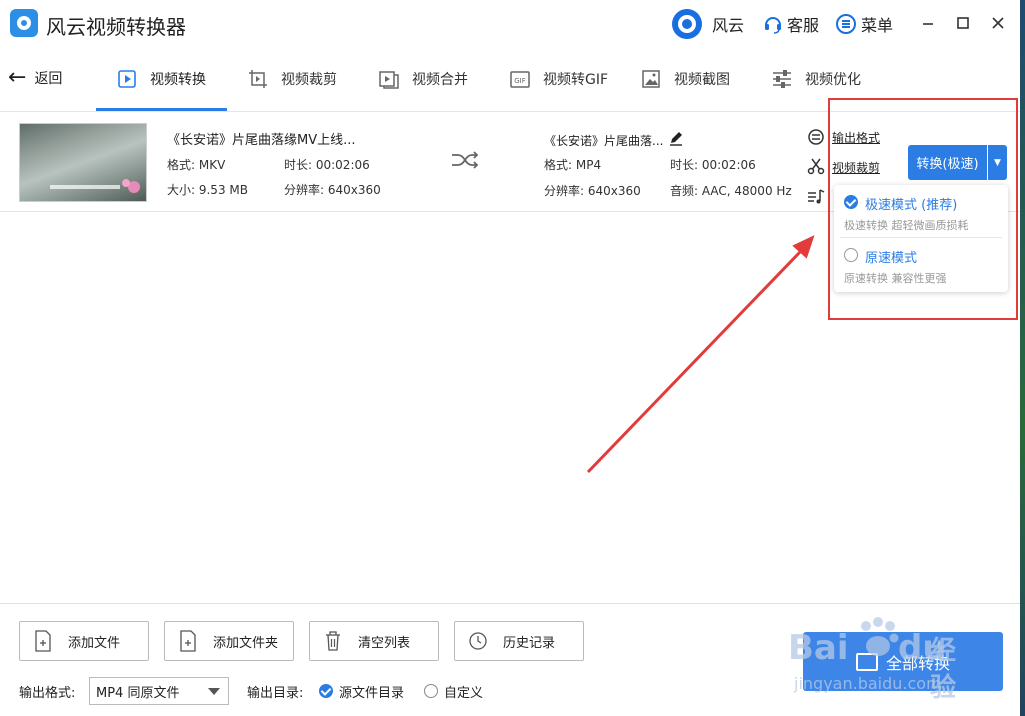 This screenshot has width=1025, height=716. Describe the element at coordinates (478, 641) in the screenshot. I see `clock-icon` at that location.